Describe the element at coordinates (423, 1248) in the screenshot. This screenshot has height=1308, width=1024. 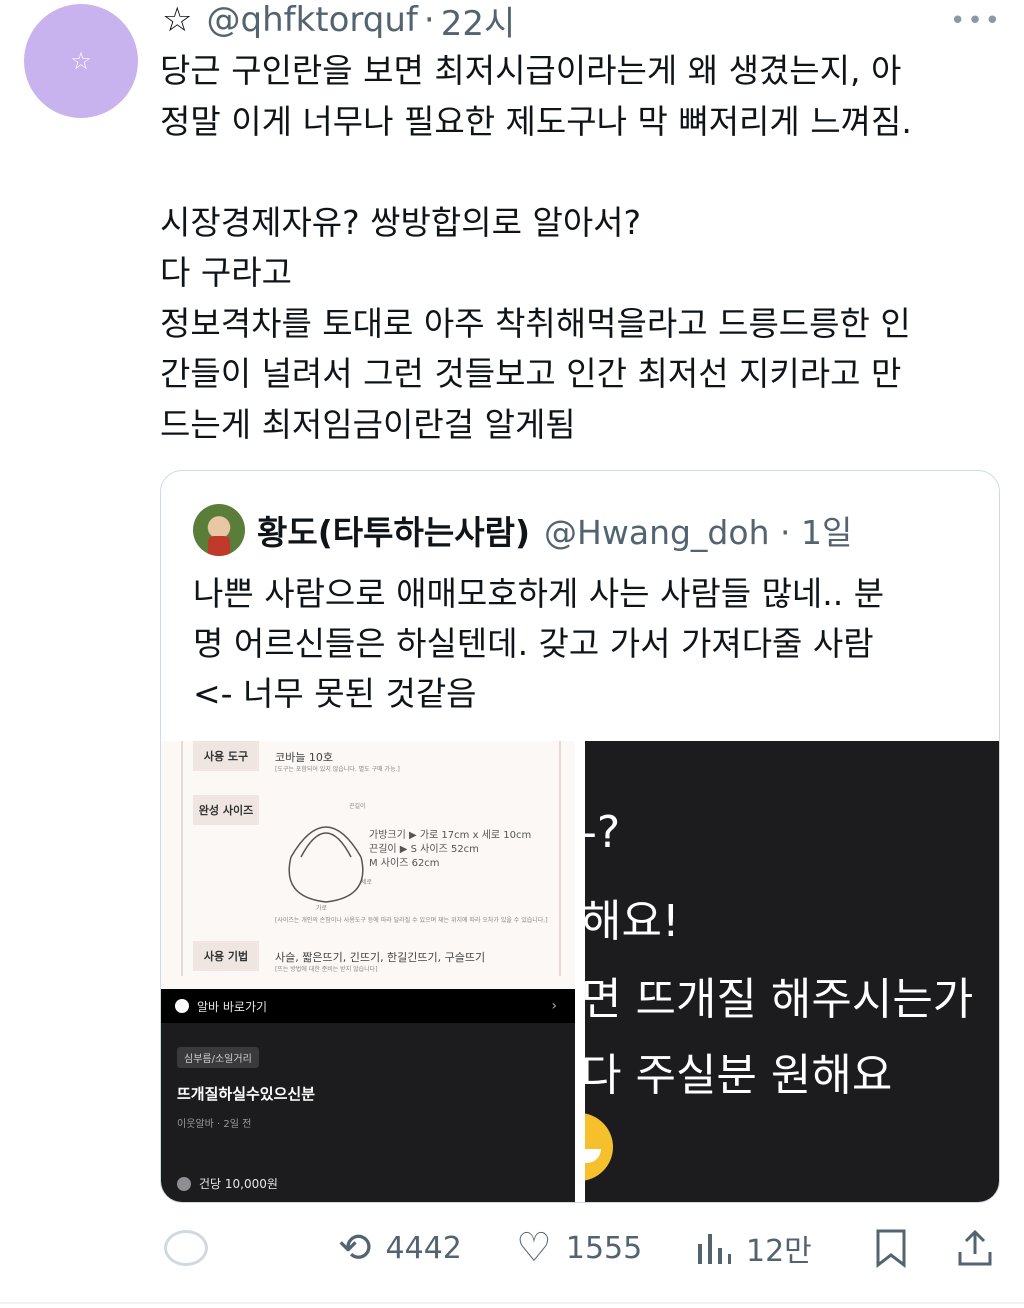
I see `retweet-count: 4442` at that location.